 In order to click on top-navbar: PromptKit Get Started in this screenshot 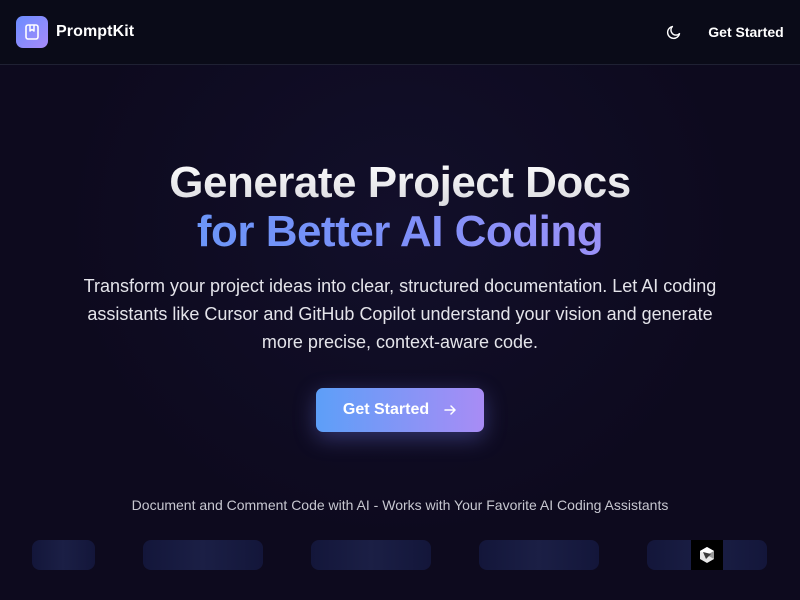, I will do `click(400, 32)`.